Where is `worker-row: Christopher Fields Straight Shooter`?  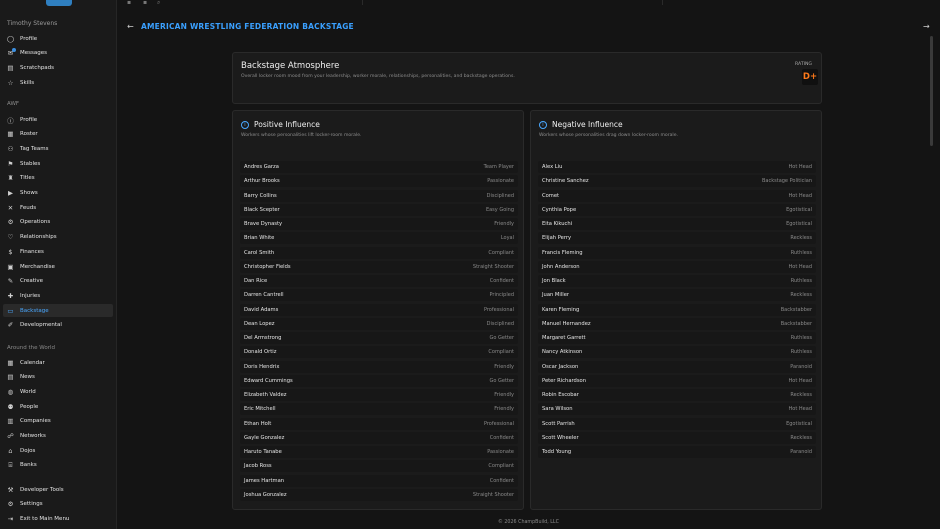
worker-row: Christopher Fields Straight Shooter is located at coordinates (379, 266).